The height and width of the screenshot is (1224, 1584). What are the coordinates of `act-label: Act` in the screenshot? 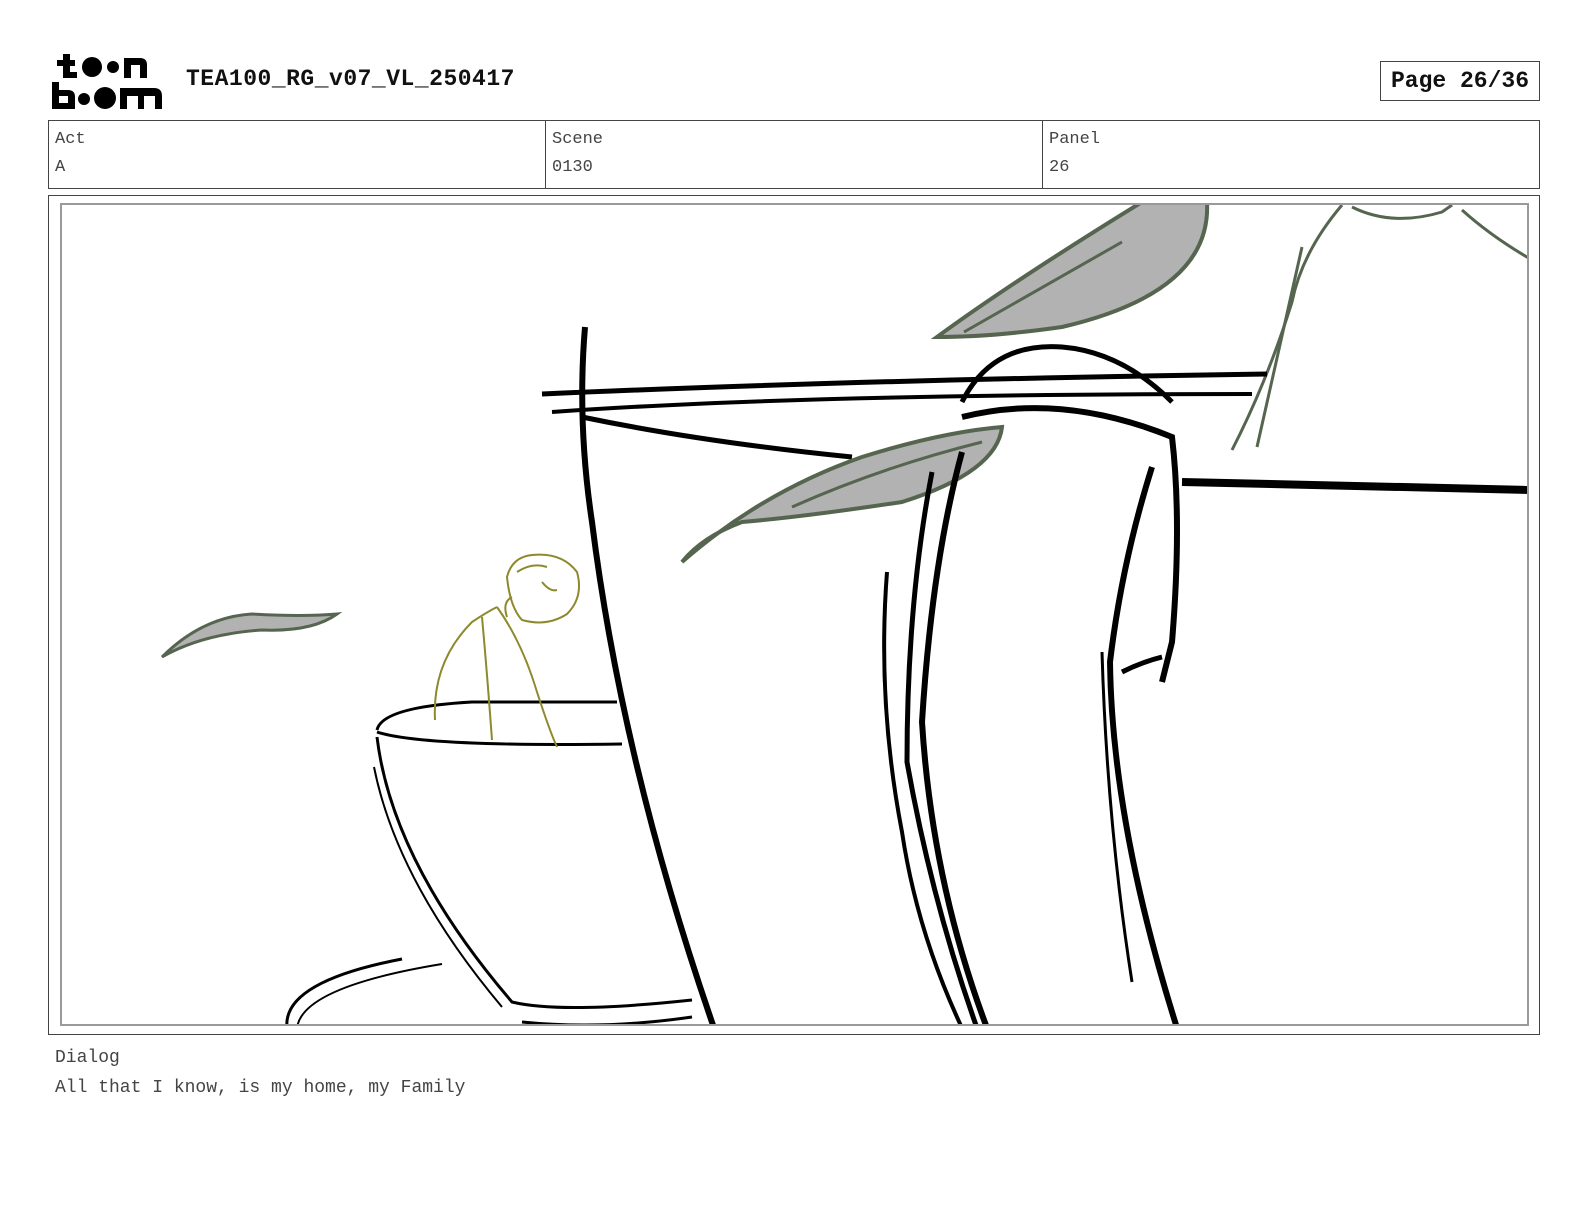 It's located at (70, 139).